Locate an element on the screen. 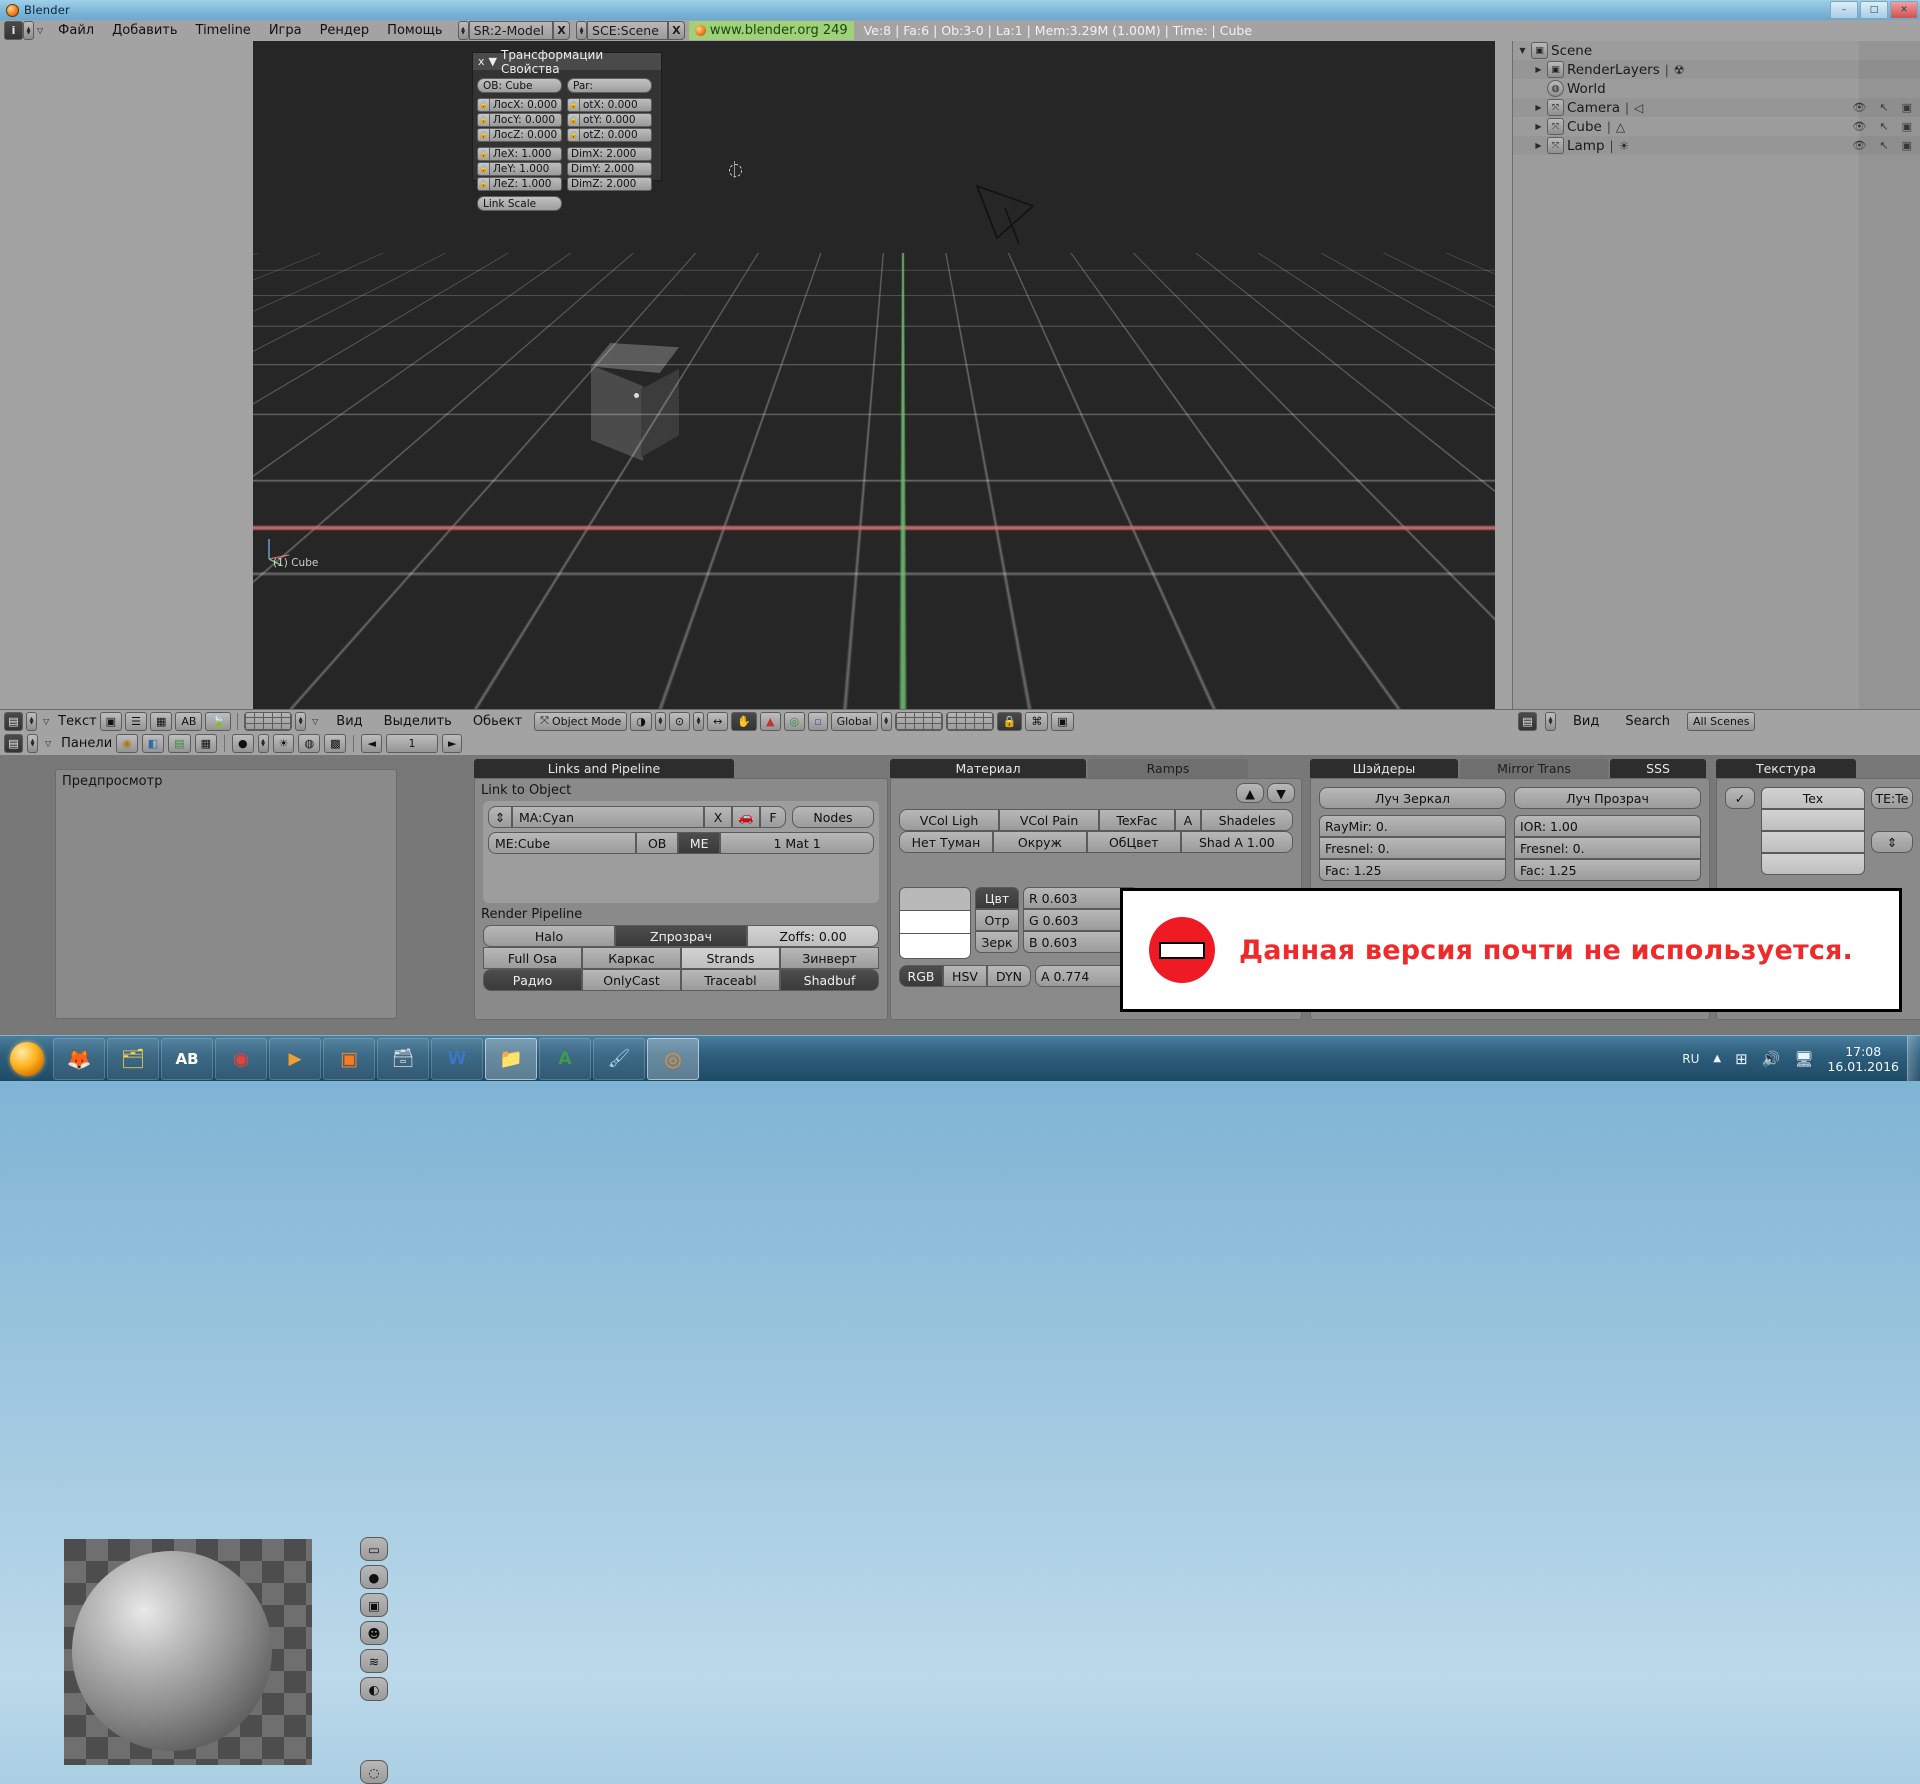 The height and width of the screenshot is (1784, 1920). taskbar-item-firefox: 🦊 is located at coordinates (79, 1058).